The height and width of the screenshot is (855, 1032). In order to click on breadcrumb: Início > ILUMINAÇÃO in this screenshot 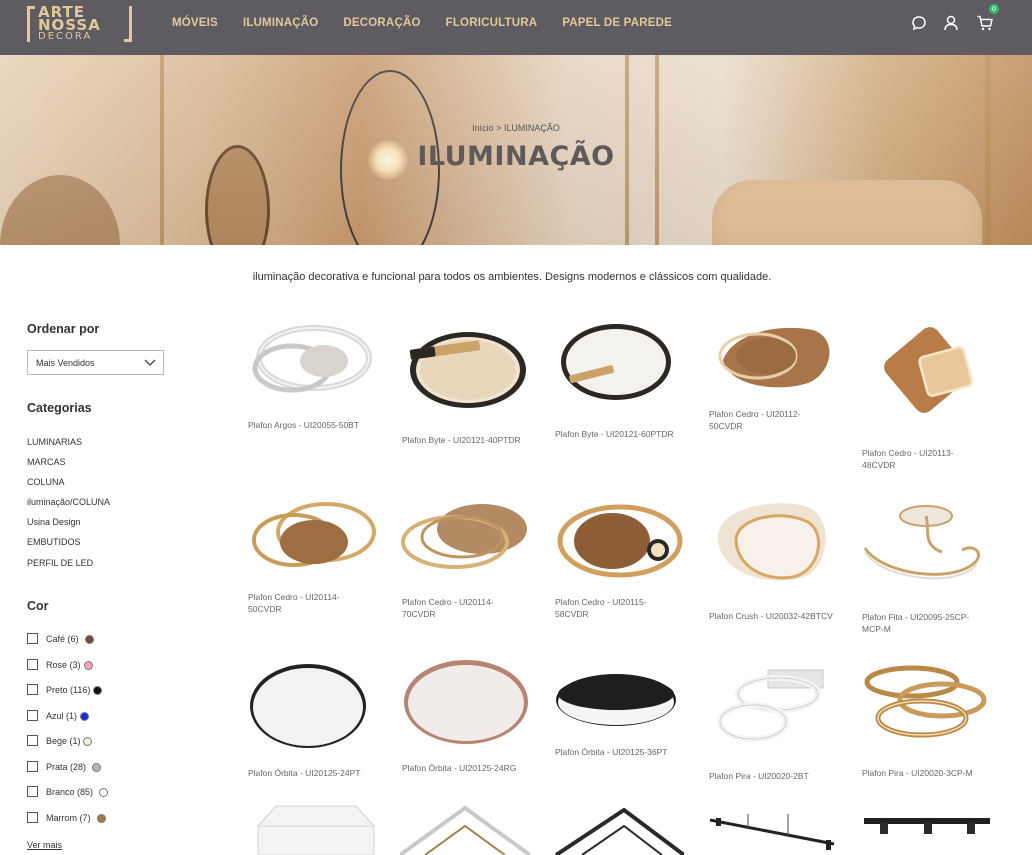, I will do `click(516, 128)`.